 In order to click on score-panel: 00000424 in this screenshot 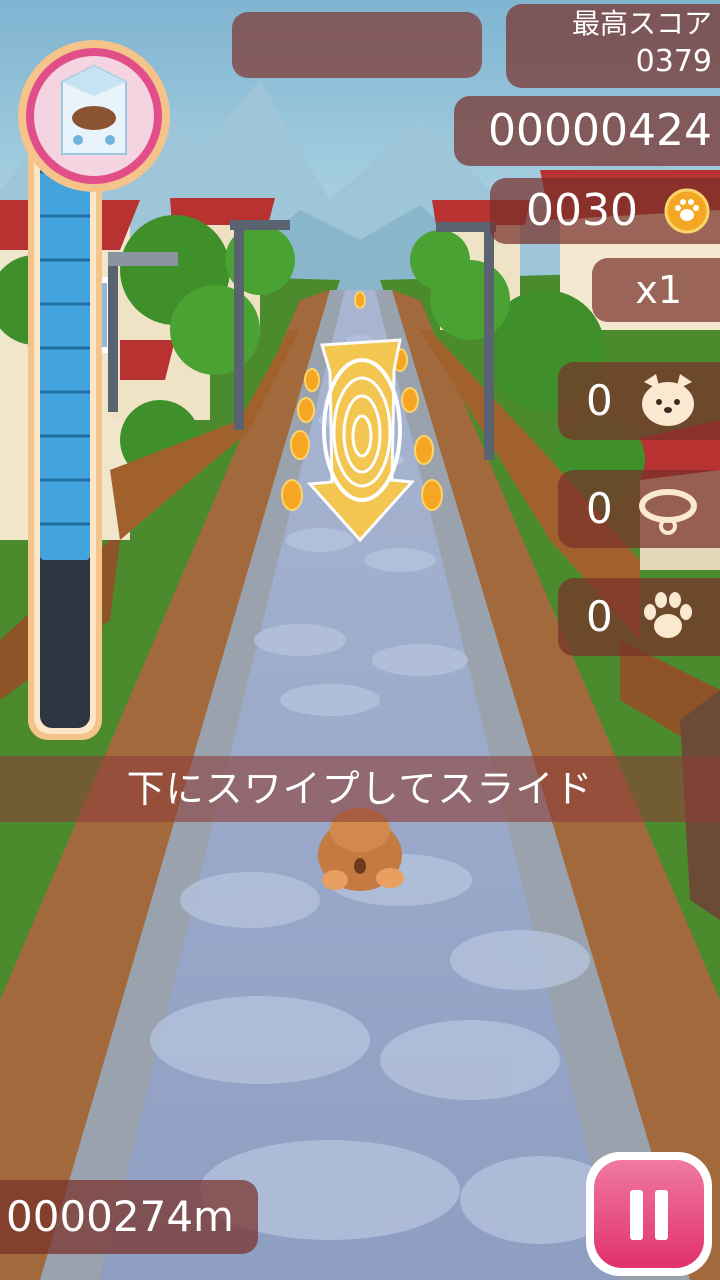, I will do `click(587, 131)`.